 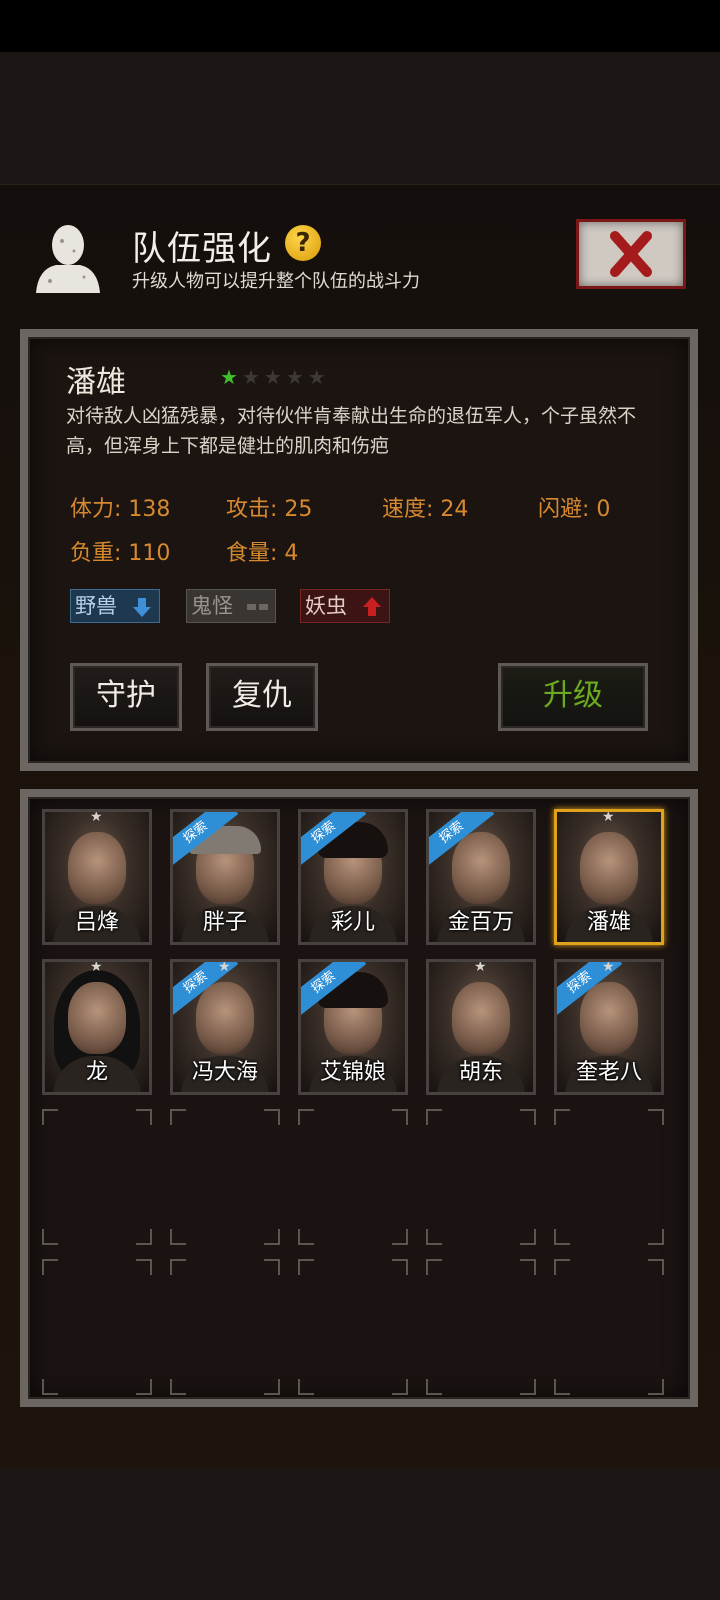 I want to click on character-card-name: 潘雄, so click(x=608, y=922).